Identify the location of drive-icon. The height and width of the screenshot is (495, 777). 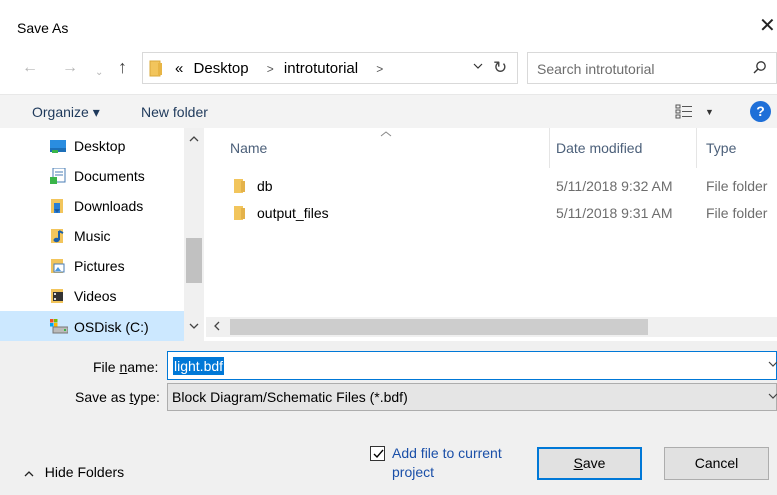
(59, 327).